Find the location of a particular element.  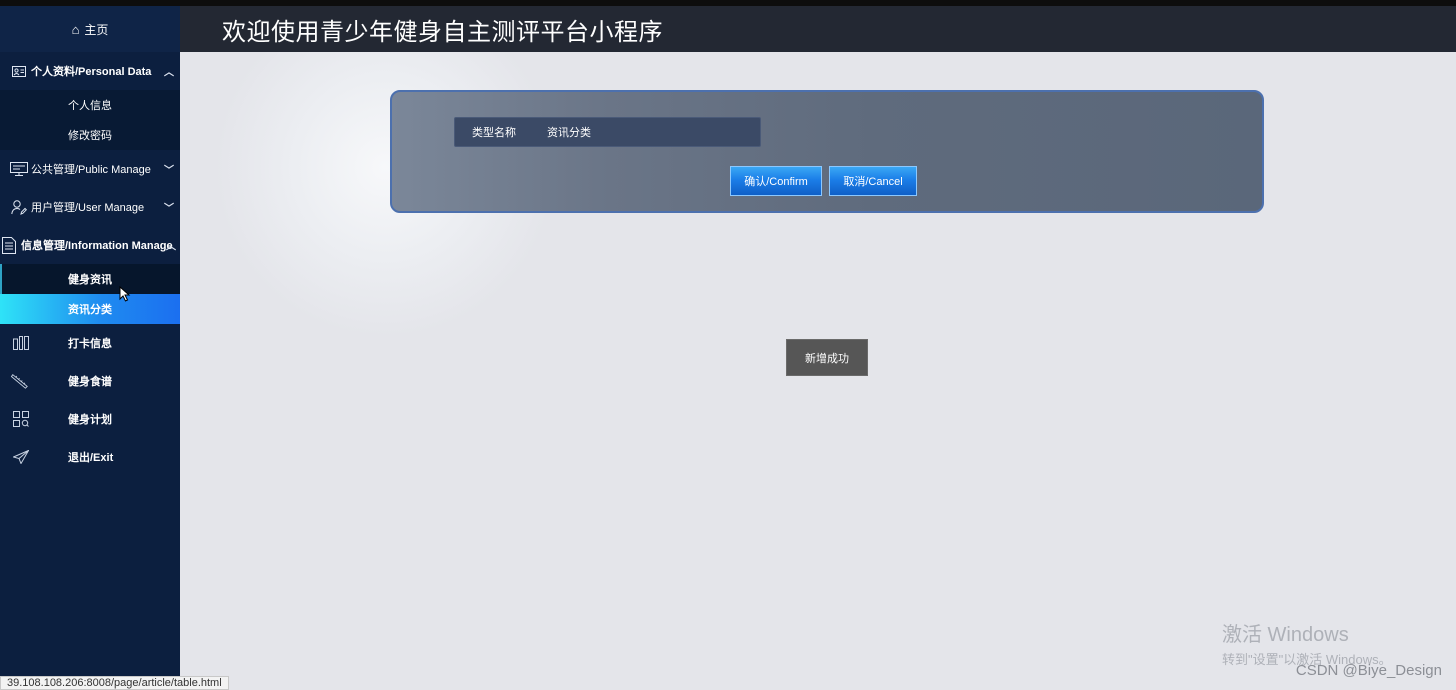

csdn-credit: CSDN @Biye_Design is located at coordinates (1368, 670).